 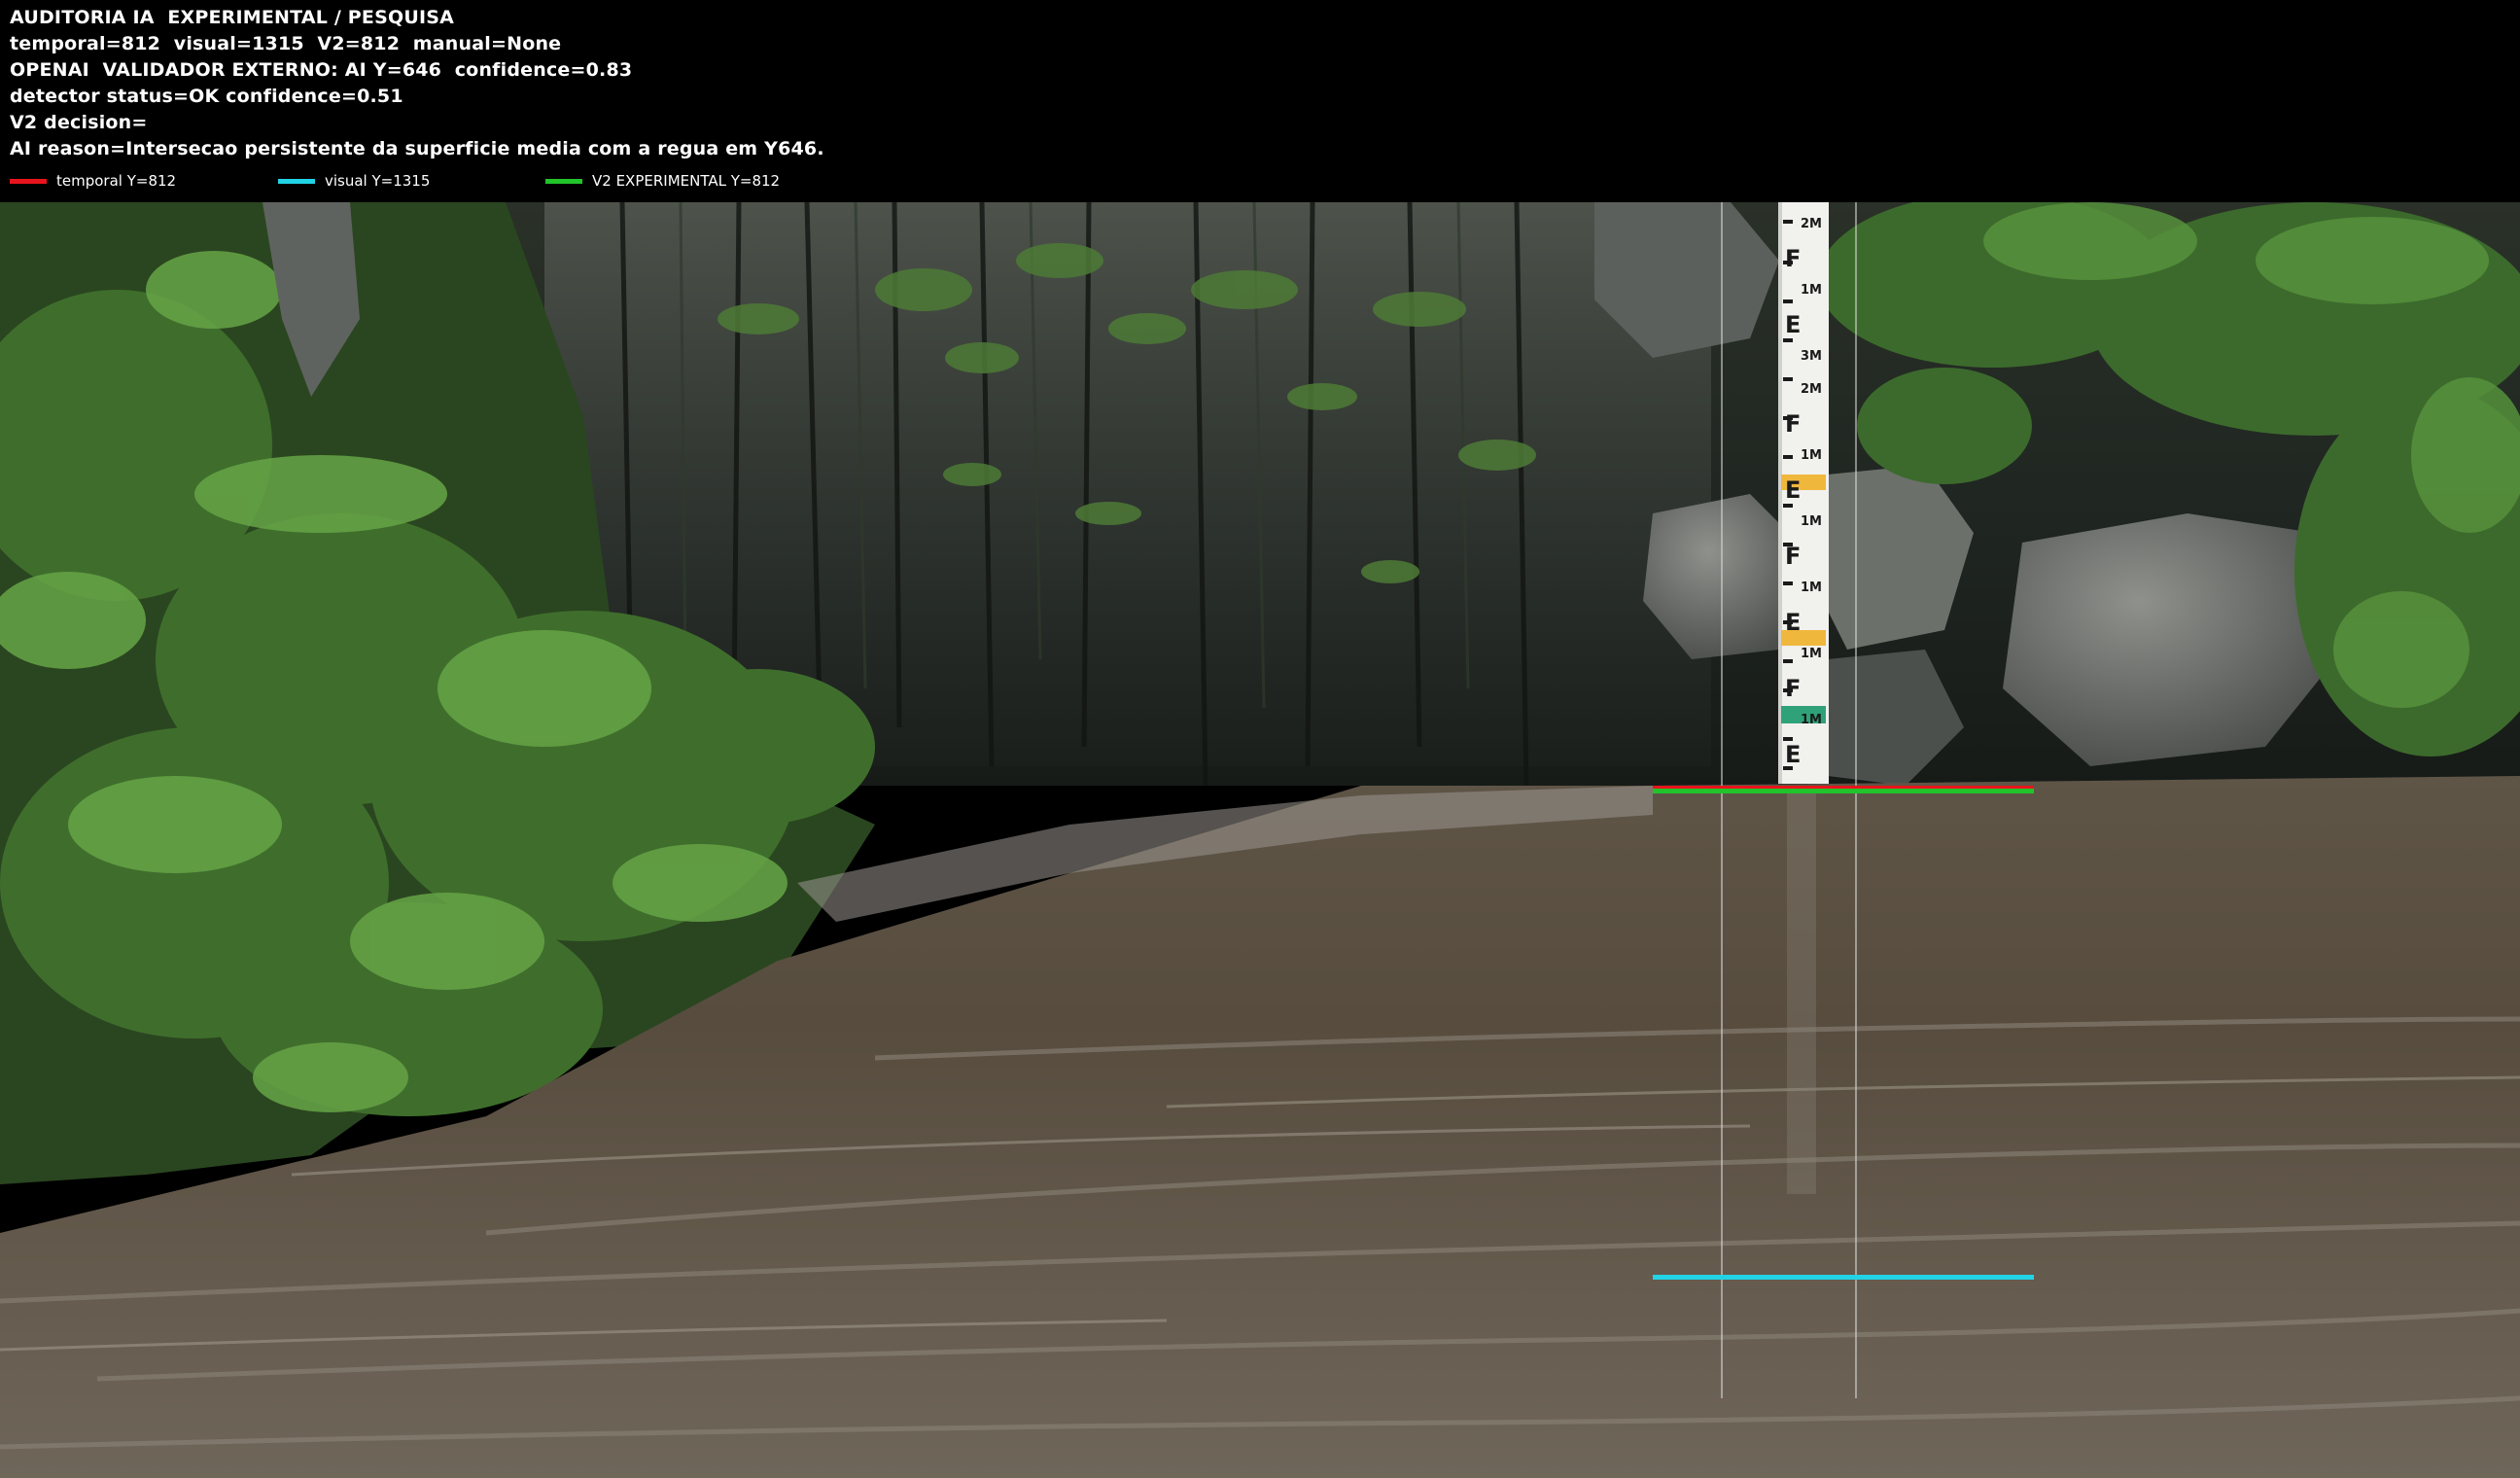 I want to click on legend-temporal: temporal Y=812, so click(x=93, y=181).